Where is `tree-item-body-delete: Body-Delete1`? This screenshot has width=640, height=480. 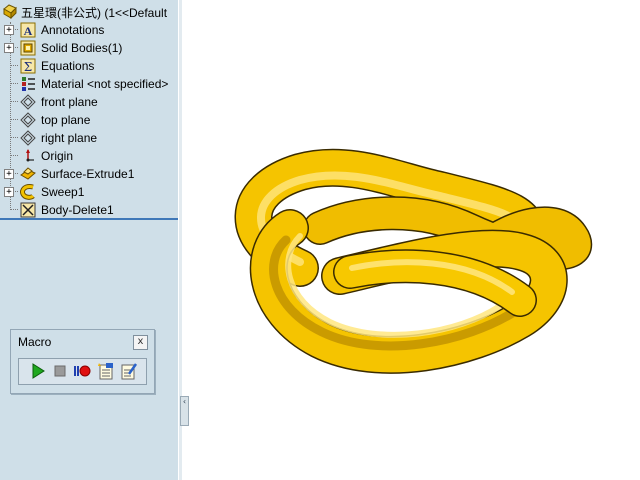 tree-item-body-delete: Body-Delete1 is located at coordinates (89, 210).